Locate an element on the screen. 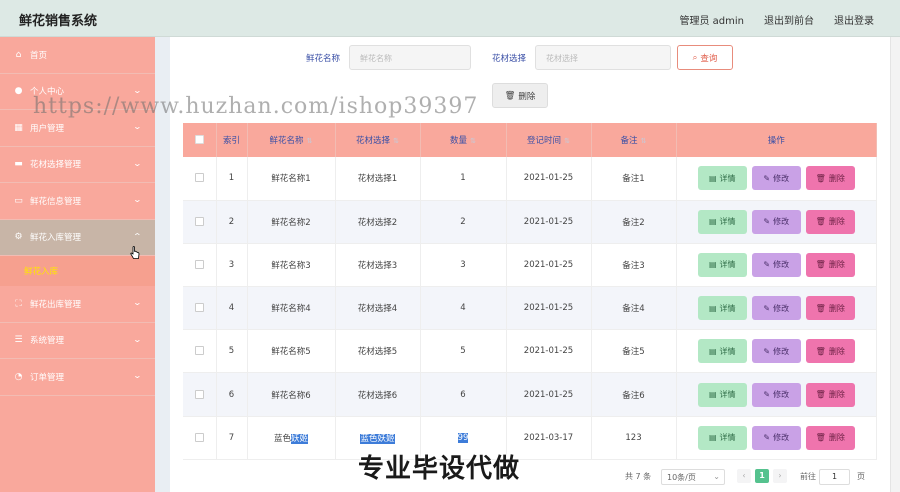 This screenshot has height=492, width=900. sidebar-item-materials: ▬ 花材选择管理 ⌄ is located at coordinates (77, 165).